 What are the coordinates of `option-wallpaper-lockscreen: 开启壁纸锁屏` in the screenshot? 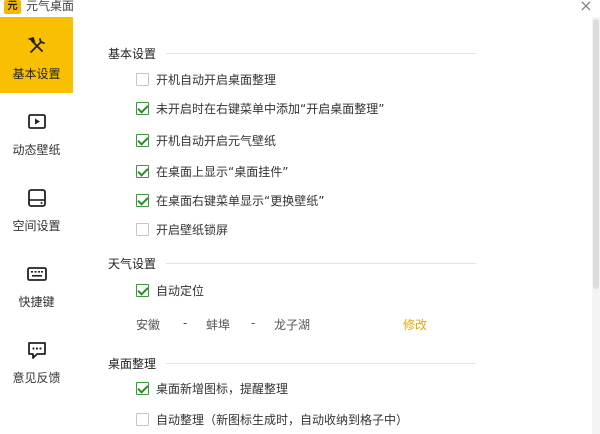 It's located at (182, 229).